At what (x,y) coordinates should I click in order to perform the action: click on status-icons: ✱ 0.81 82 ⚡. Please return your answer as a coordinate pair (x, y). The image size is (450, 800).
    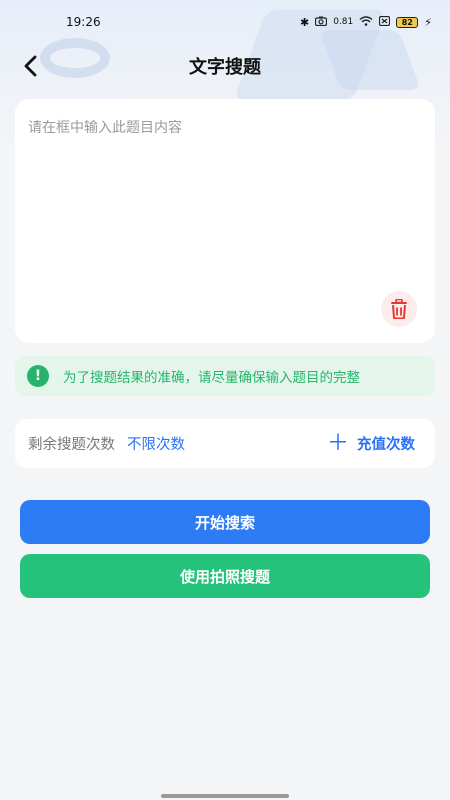
    Looking at the image, I should click on (366, 22).